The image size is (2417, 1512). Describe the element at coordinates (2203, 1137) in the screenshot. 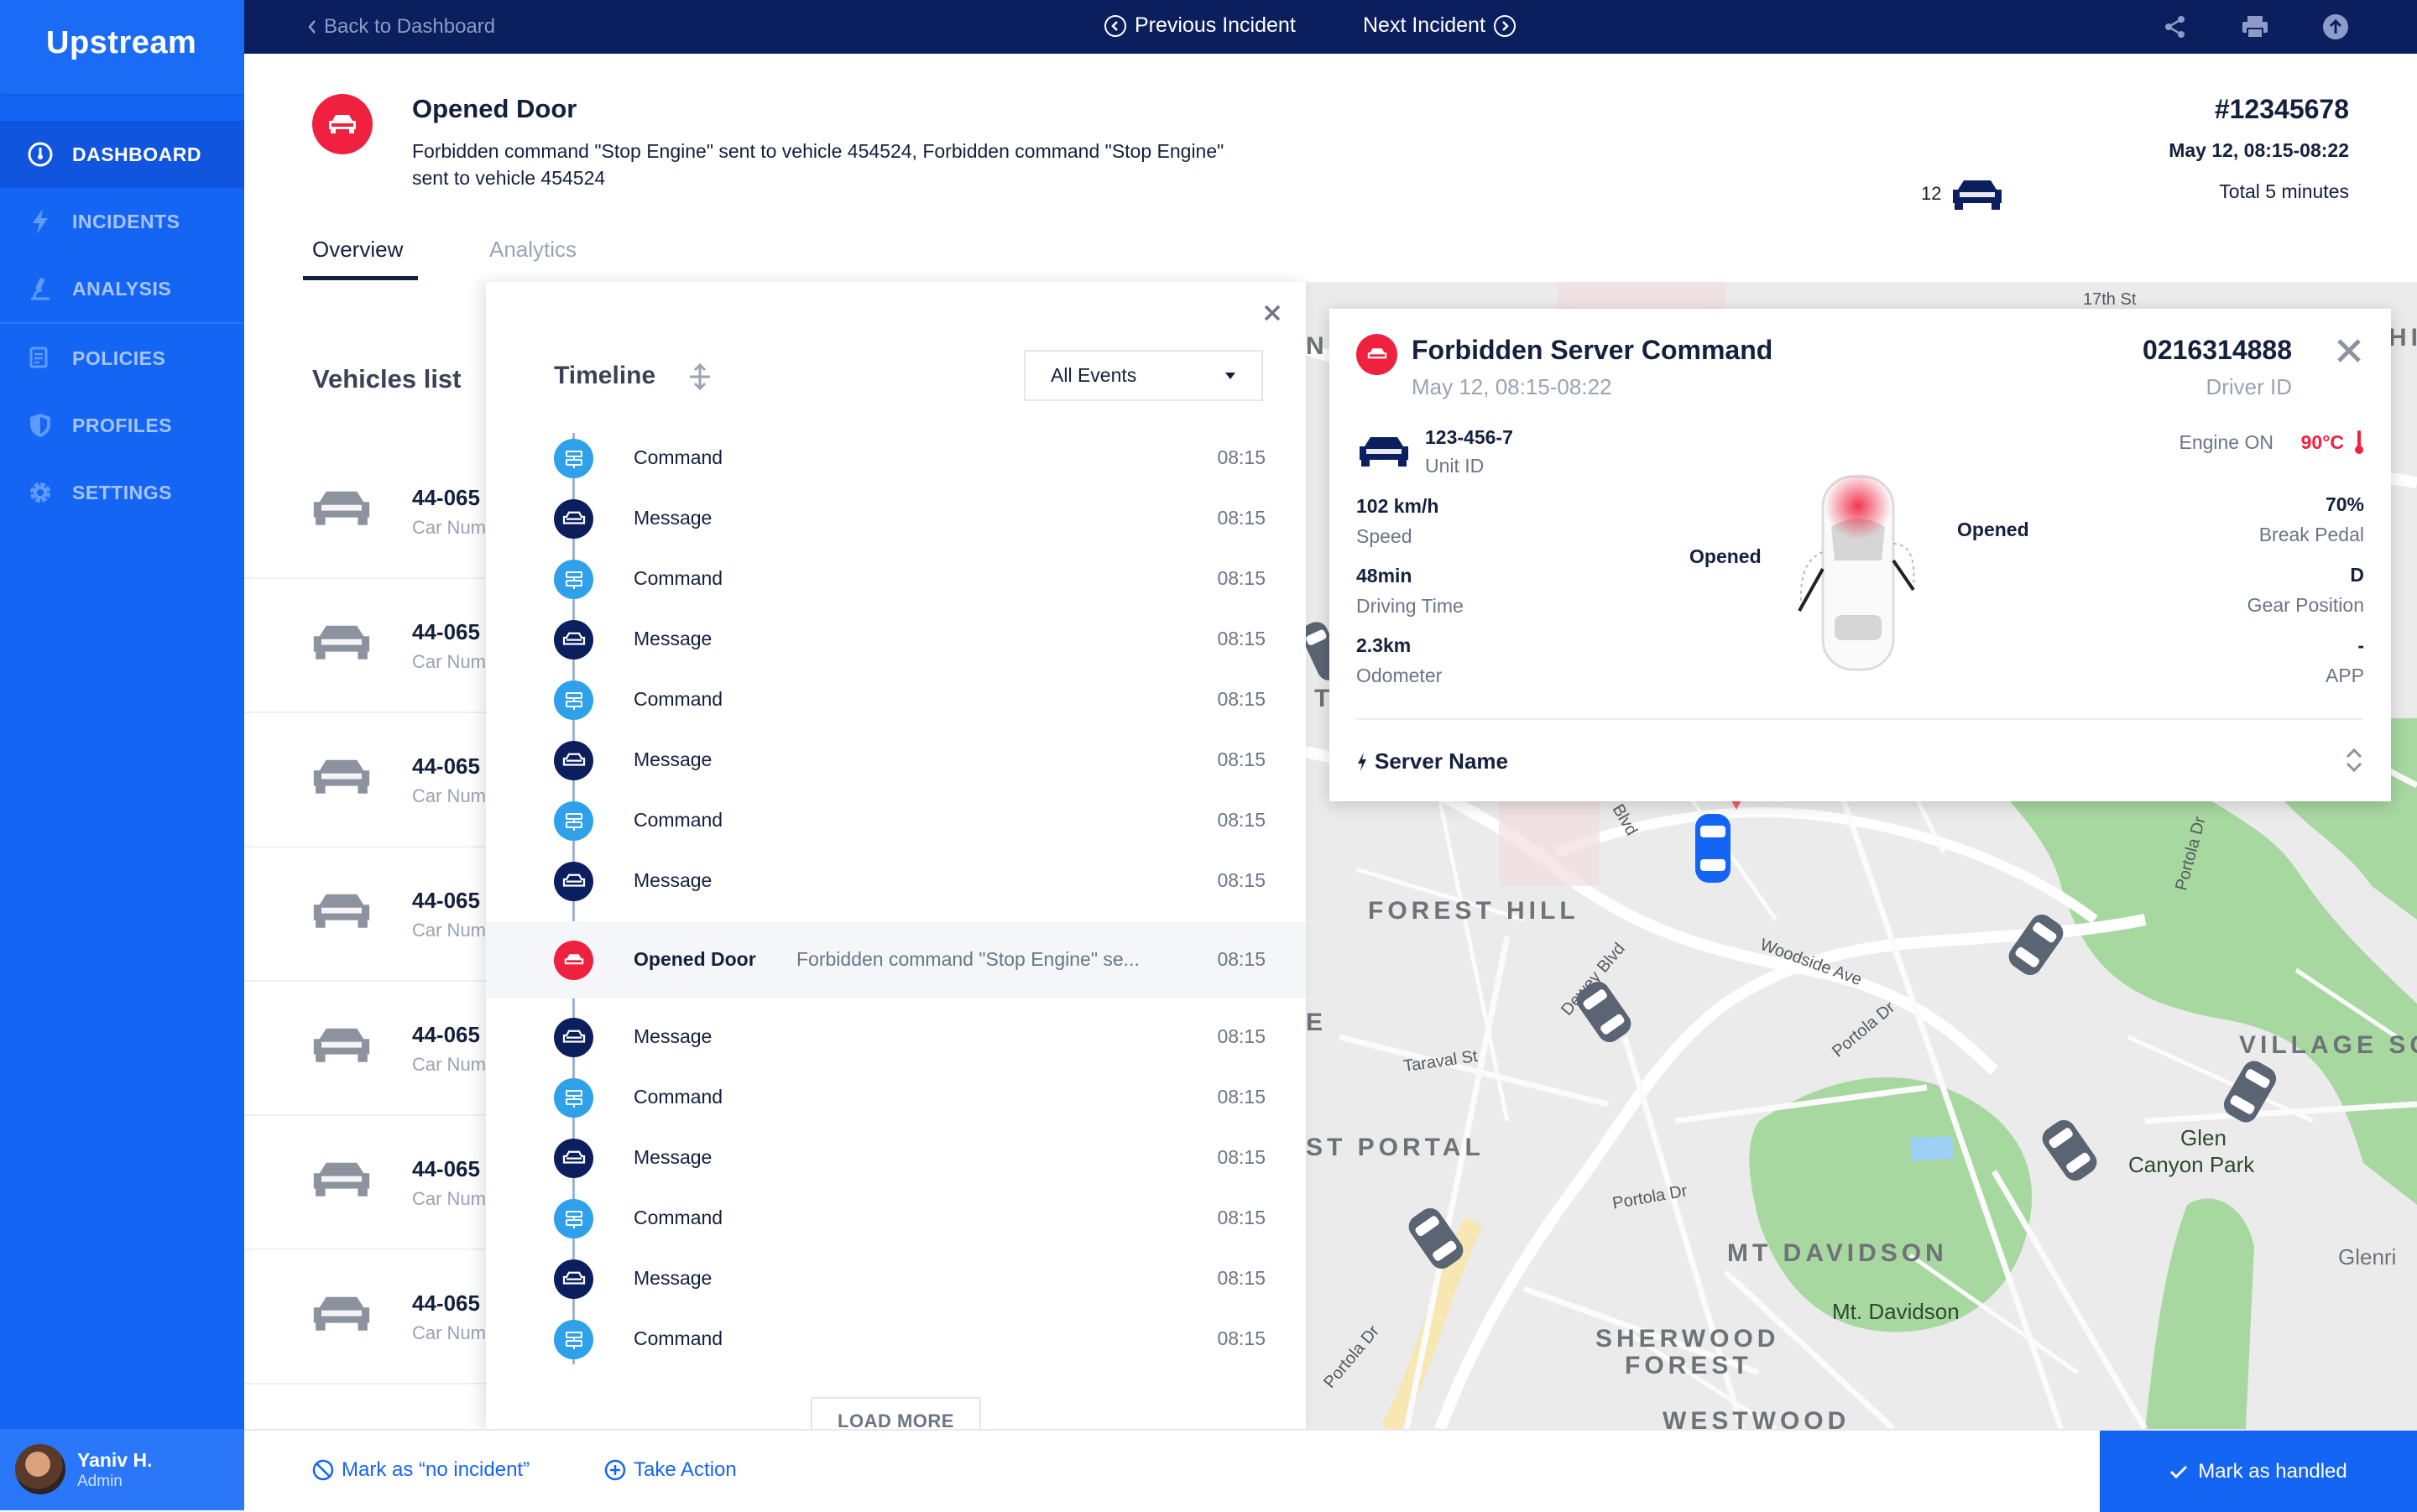

I see `map-label: Glen` at that location.